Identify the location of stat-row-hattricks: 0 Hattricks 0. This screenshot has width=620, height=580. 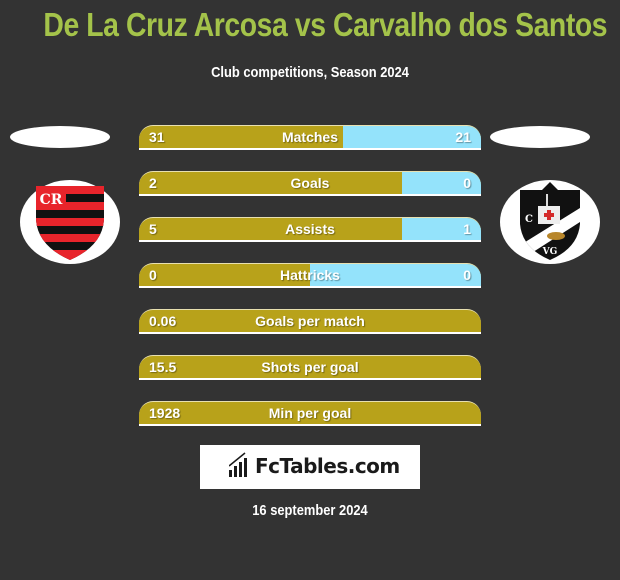
(310, 275).